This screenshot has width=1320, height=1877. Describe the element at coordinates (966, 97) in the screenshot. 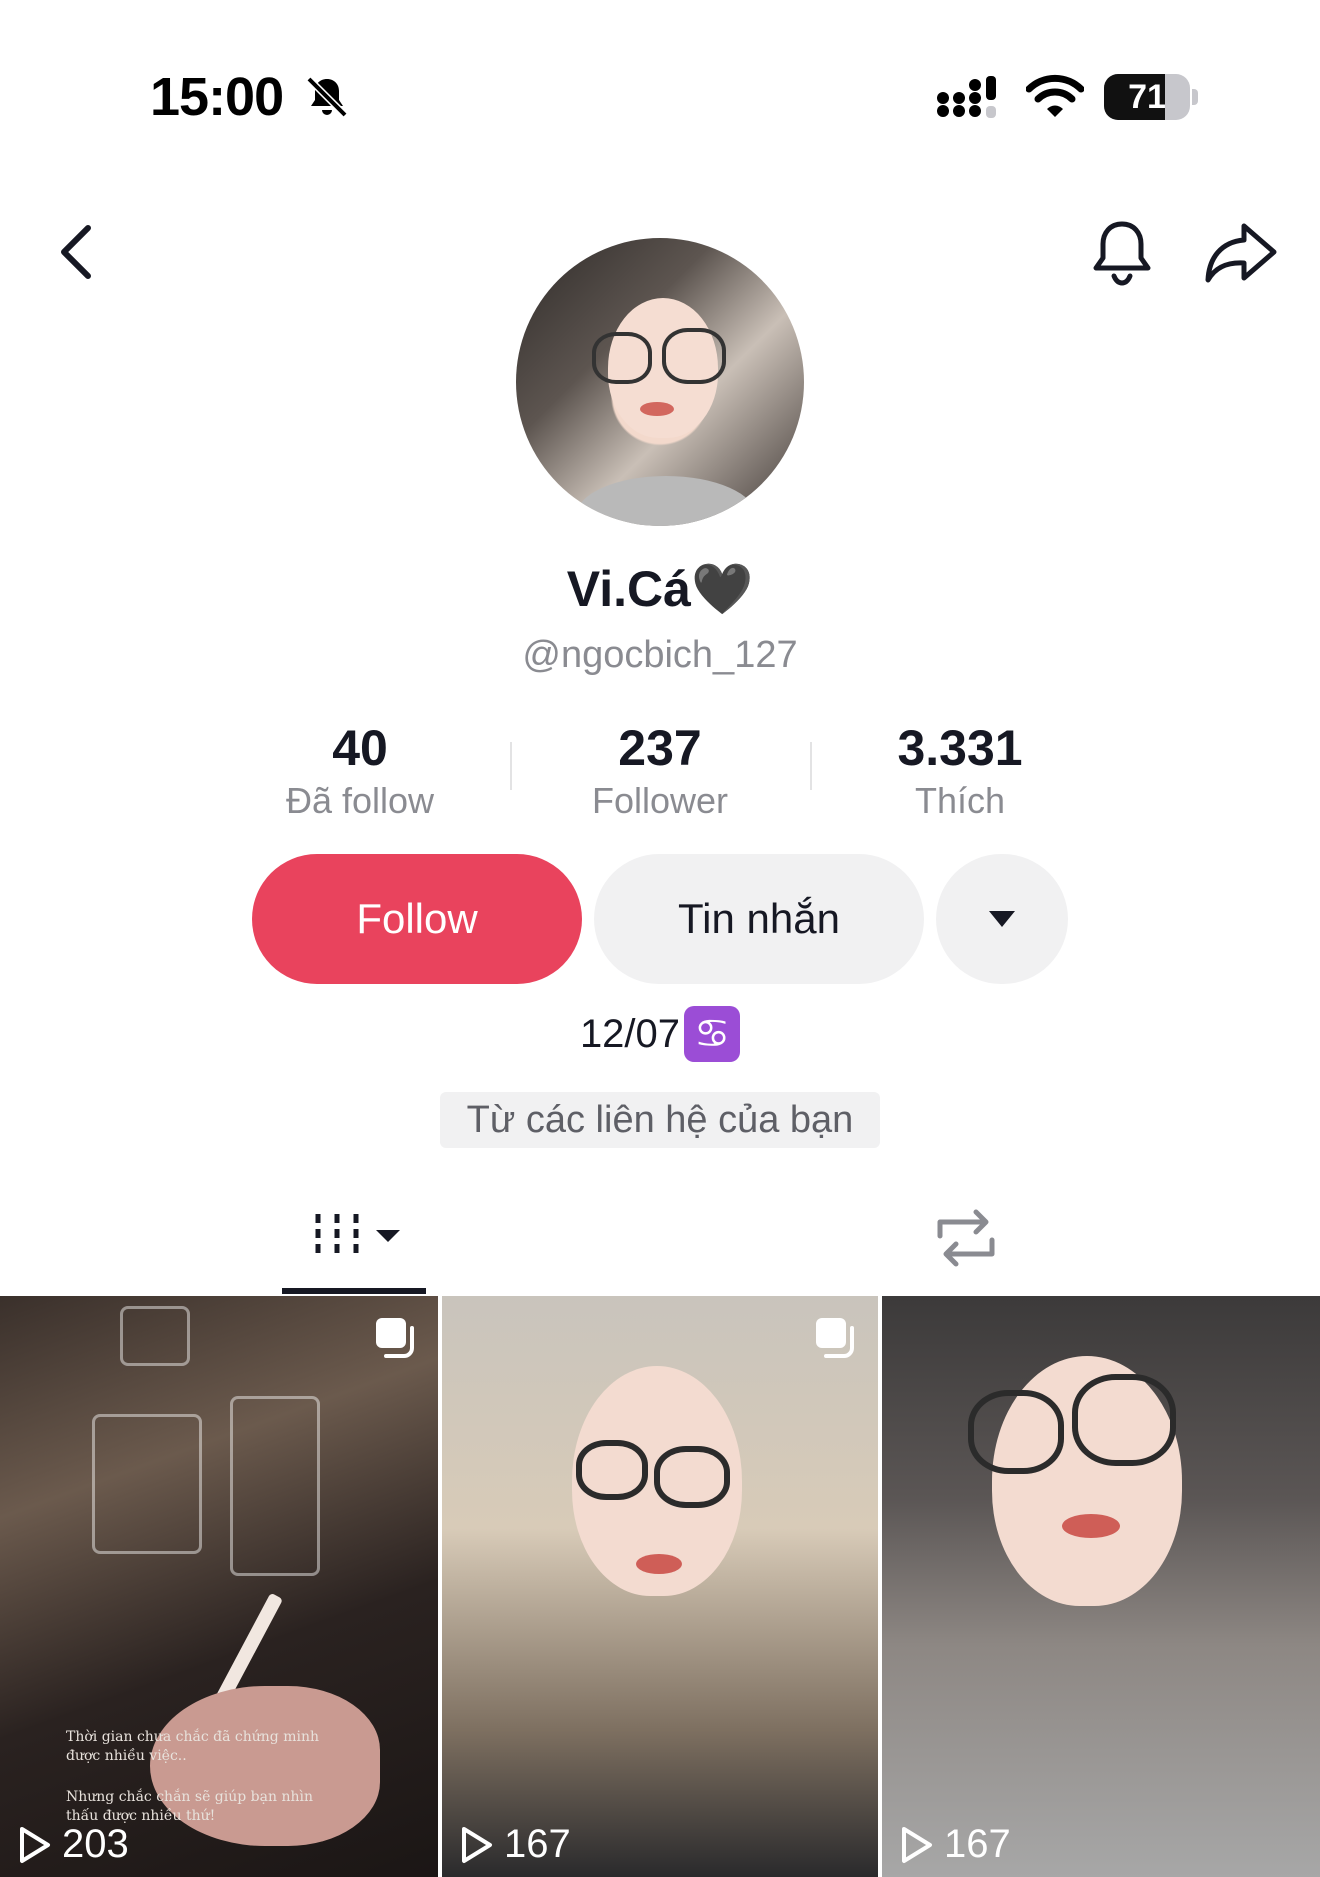

I see `signal-icon` at that location.